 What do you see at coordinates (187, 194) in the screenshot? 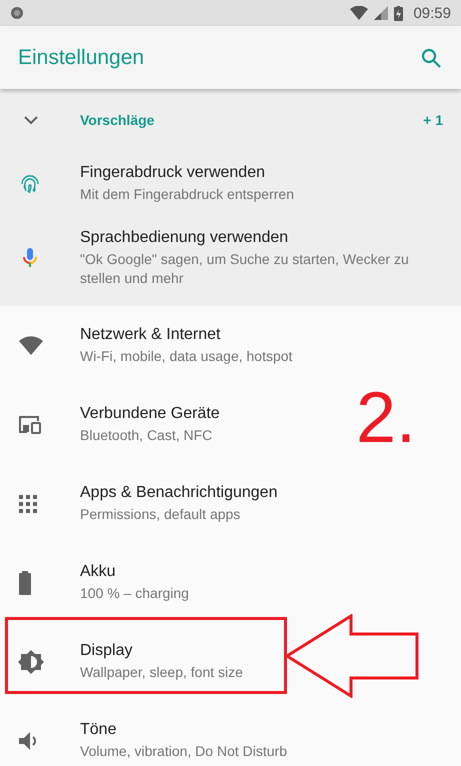
I see `setting-description: Mit dem Fingerabdruck entsperren` at bounding box center [187, 194].